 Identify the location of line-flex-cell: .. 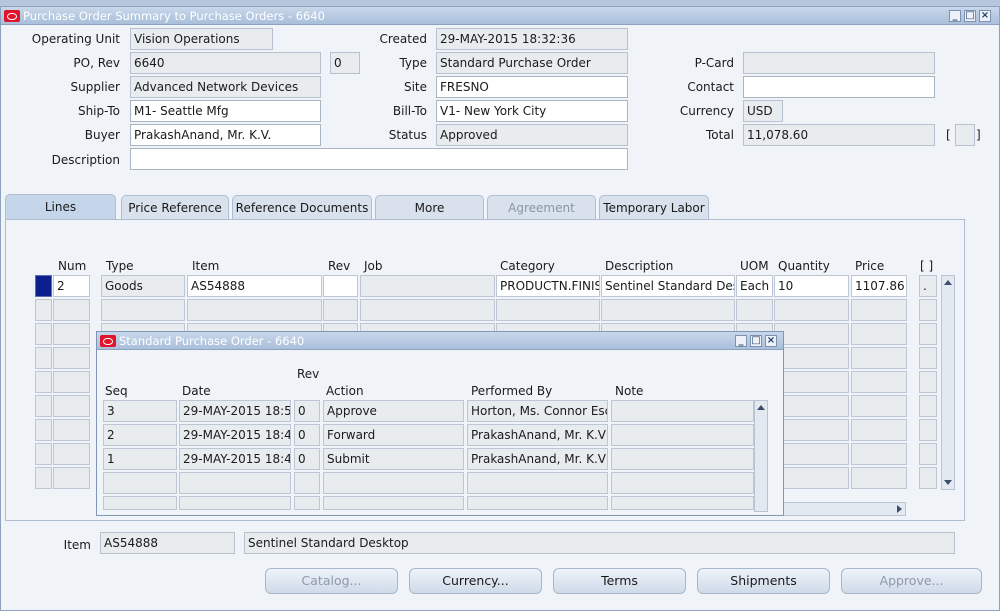
(928, 286).